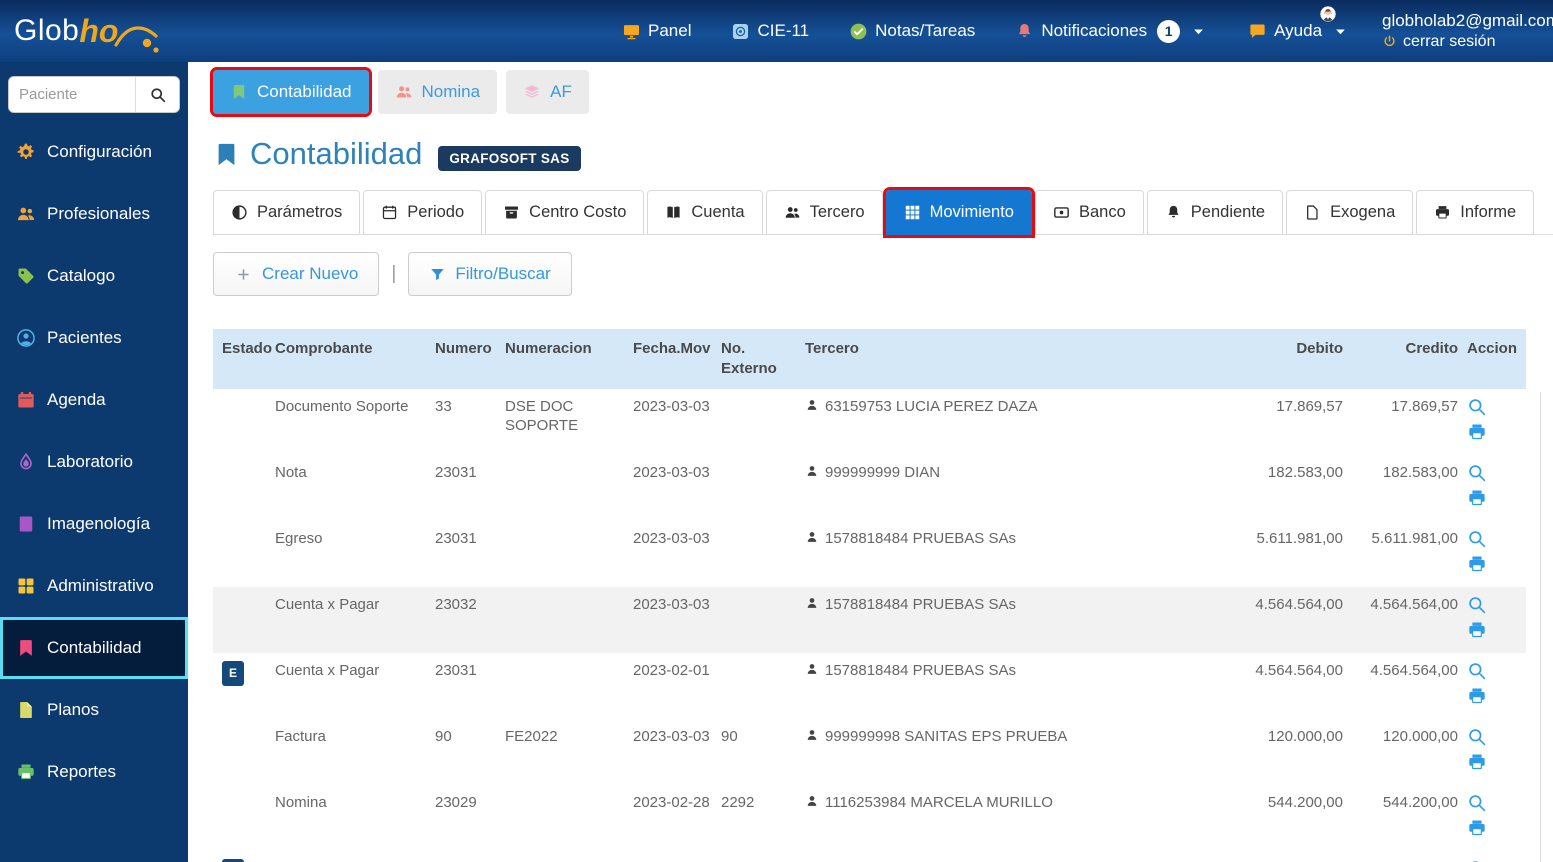  I want to click on tab-banco: Banco, so click(1089, 212).